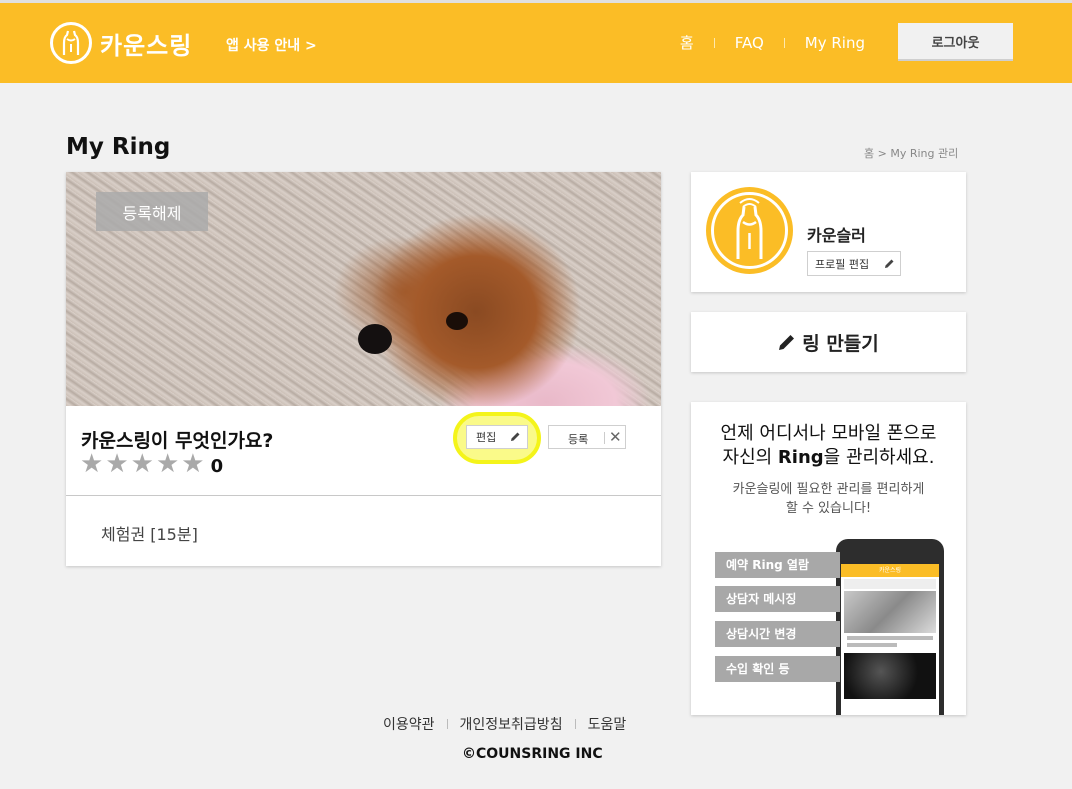 The image size is (1072, 789). Describe the element at coordinates (828, 489) in the screenshot. I see `promo-sub-line: 카운슬링에 필요한 관리를 편리하게` at that location.